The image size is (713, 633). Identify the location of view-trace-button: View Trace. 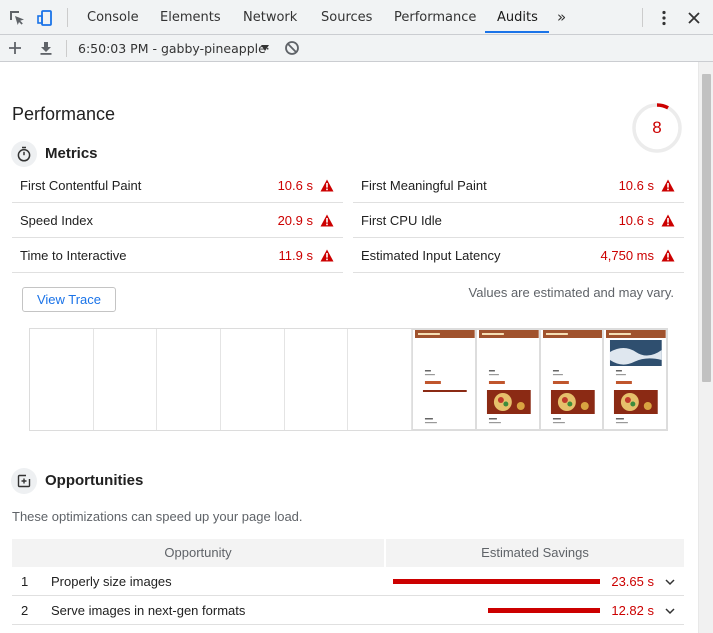
(69, 299).